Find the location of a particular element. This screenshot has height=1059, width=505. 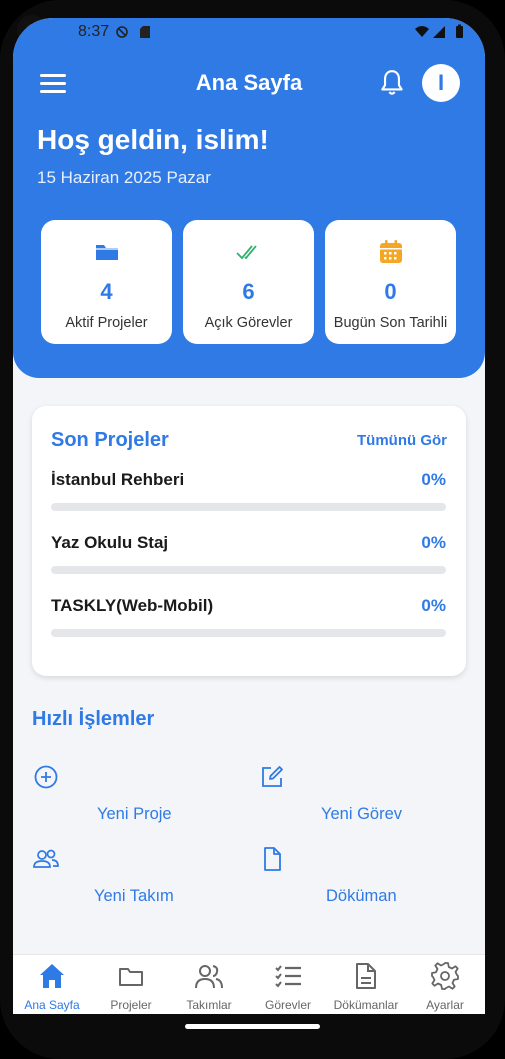

action-label: Döküman is located at coordinates (361, 896).